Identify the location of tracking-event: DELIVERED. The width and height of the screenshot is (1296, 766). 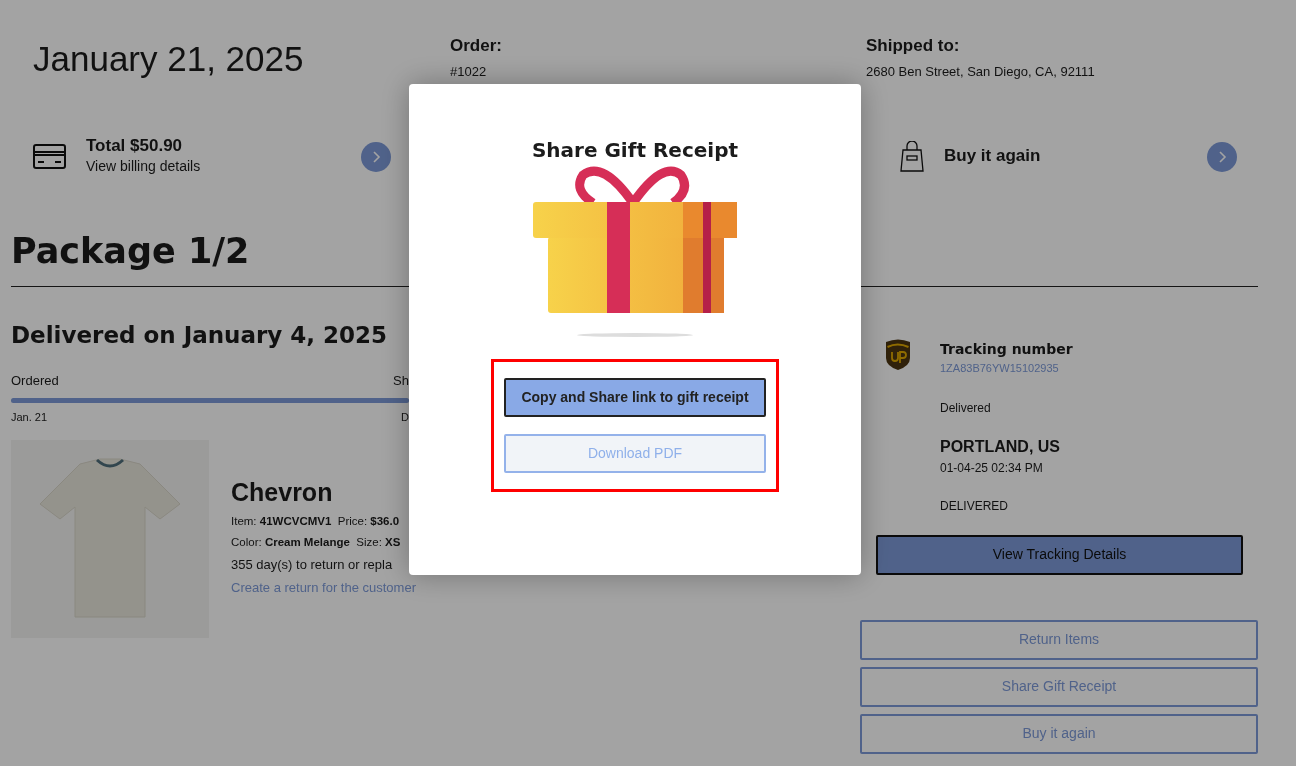
(975, 506).